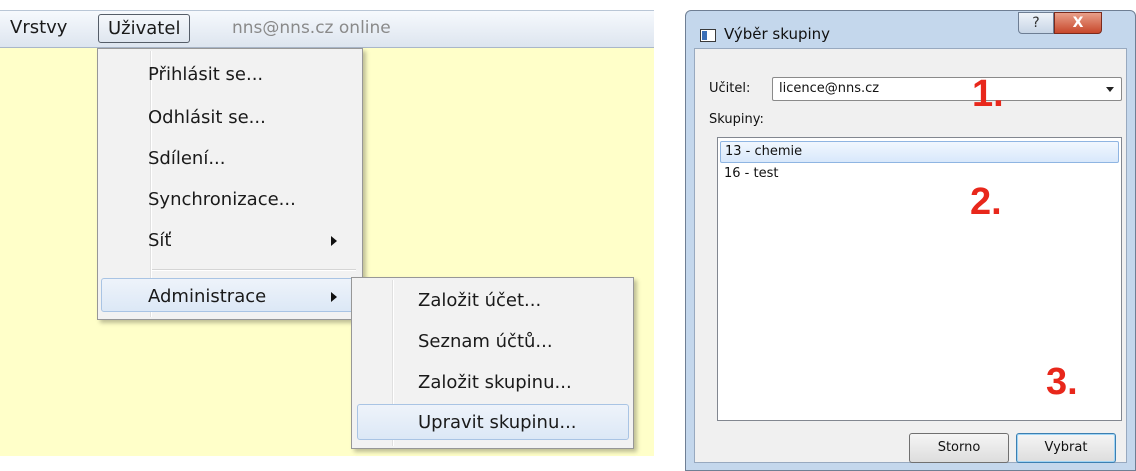 The width and height of the screenshot is (1136, 471). Describe the element at coordinates (1066, 448) in the screenshot. I see `select-button: Vybrat` at that location.